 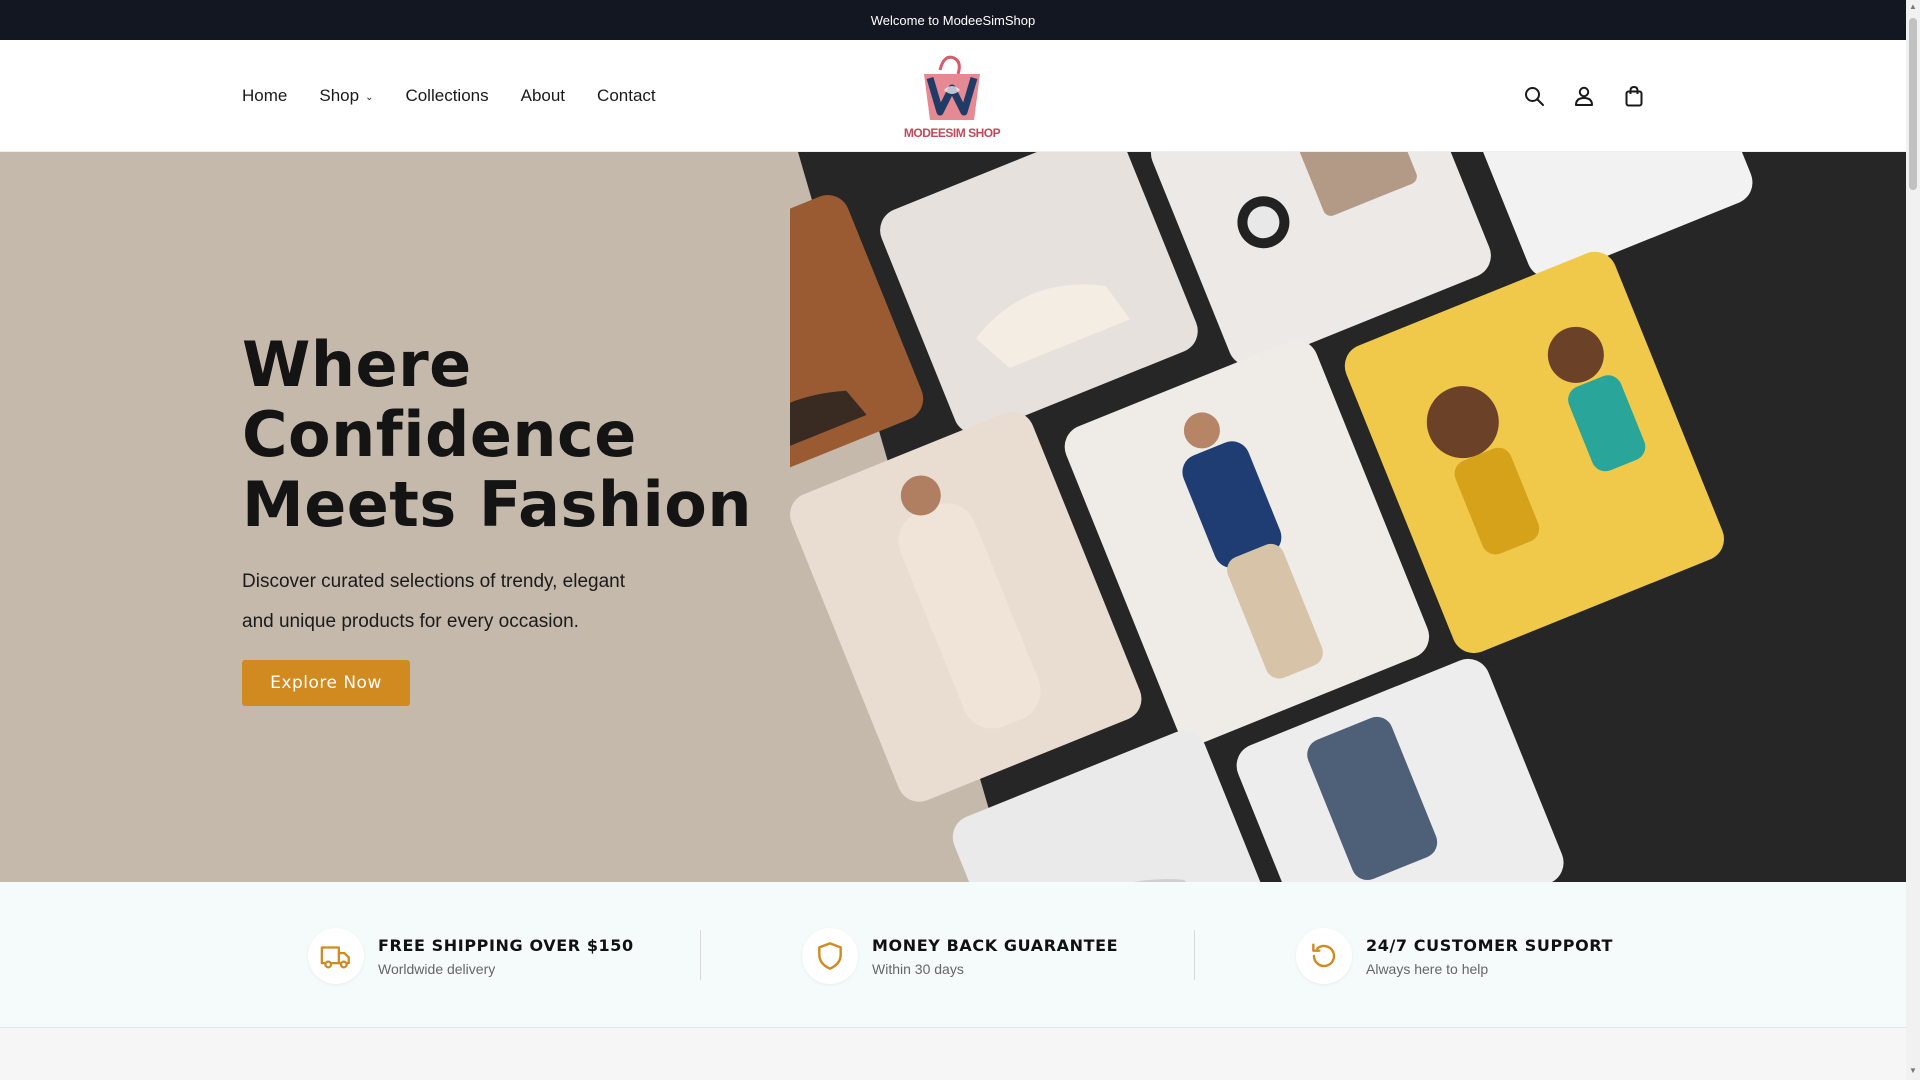 I want to click on next-section, so click(x=953, y=1054).